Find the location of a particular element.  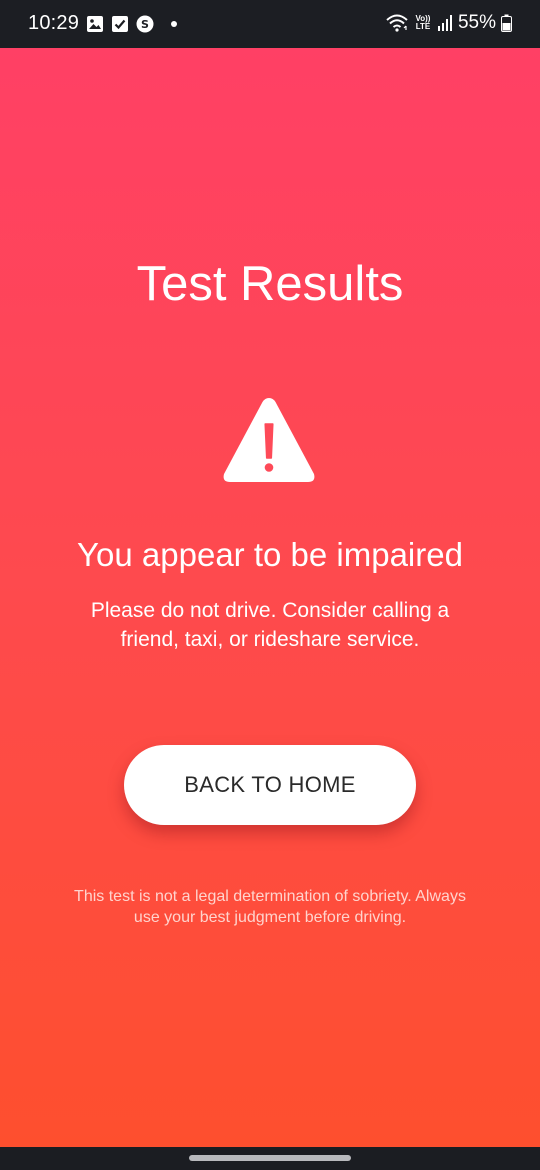

notification-dot is located at coordinates (174, 24).